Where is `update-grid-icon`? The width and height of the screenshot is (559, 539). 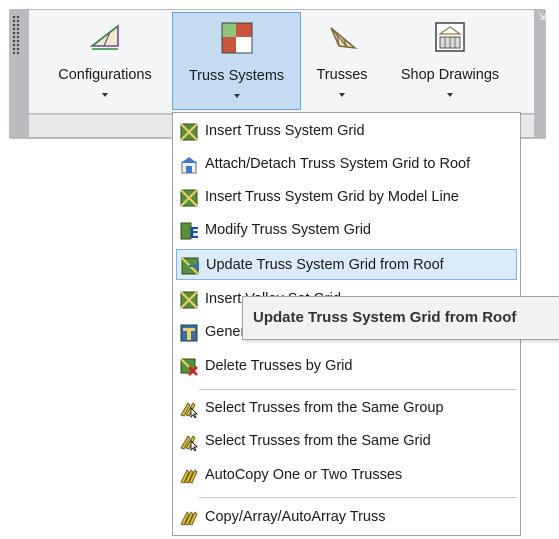 update-grid-icon is located at coordinates (190, 266).